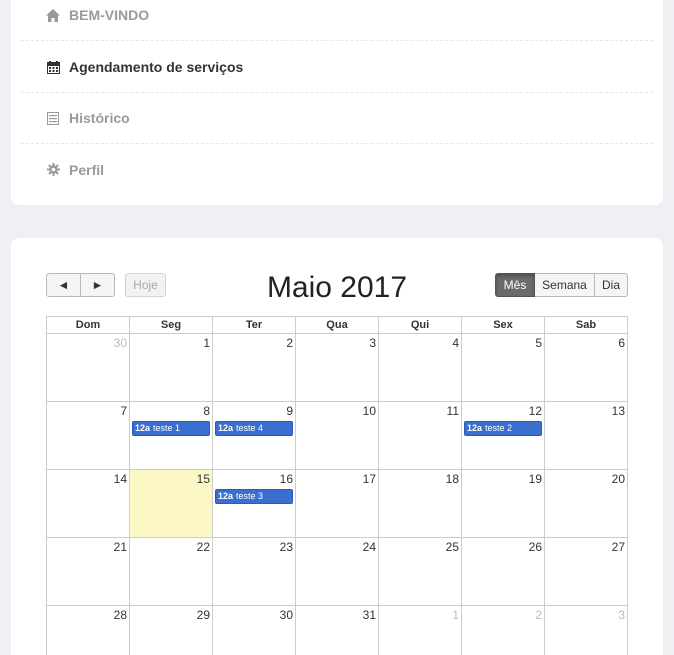  I want to click on day-number: 8, so click(206, 411).